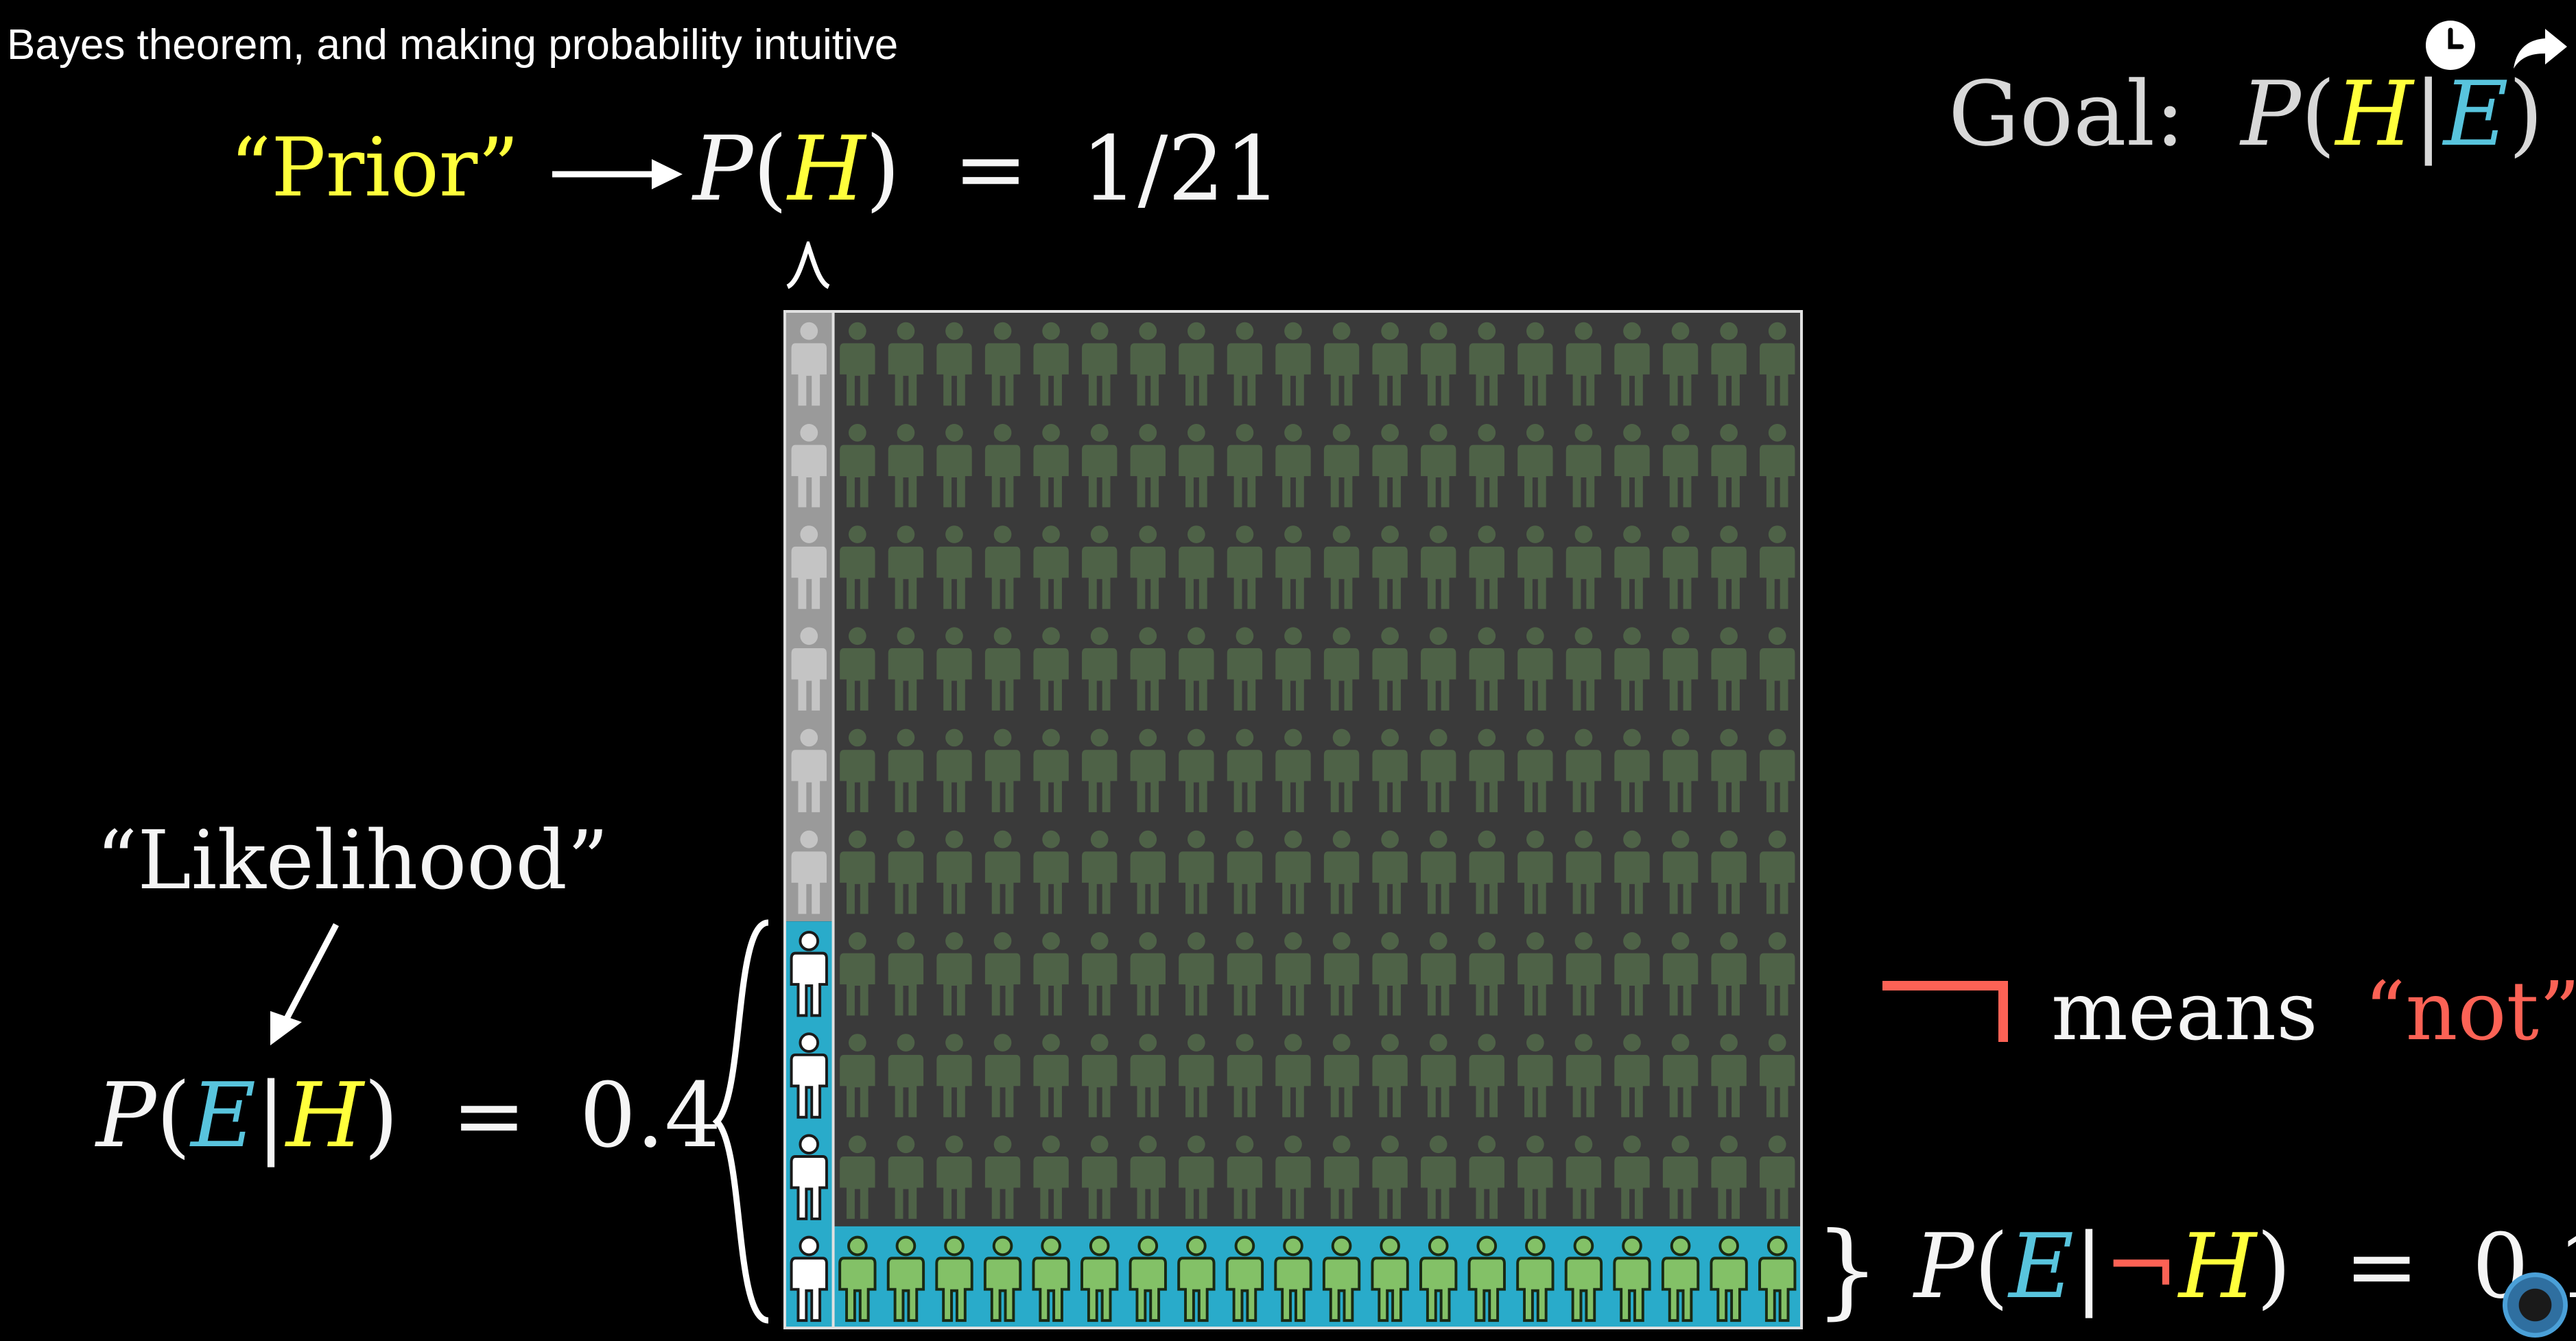  I want to click on likelihood-p: P, so click(126, 1115).